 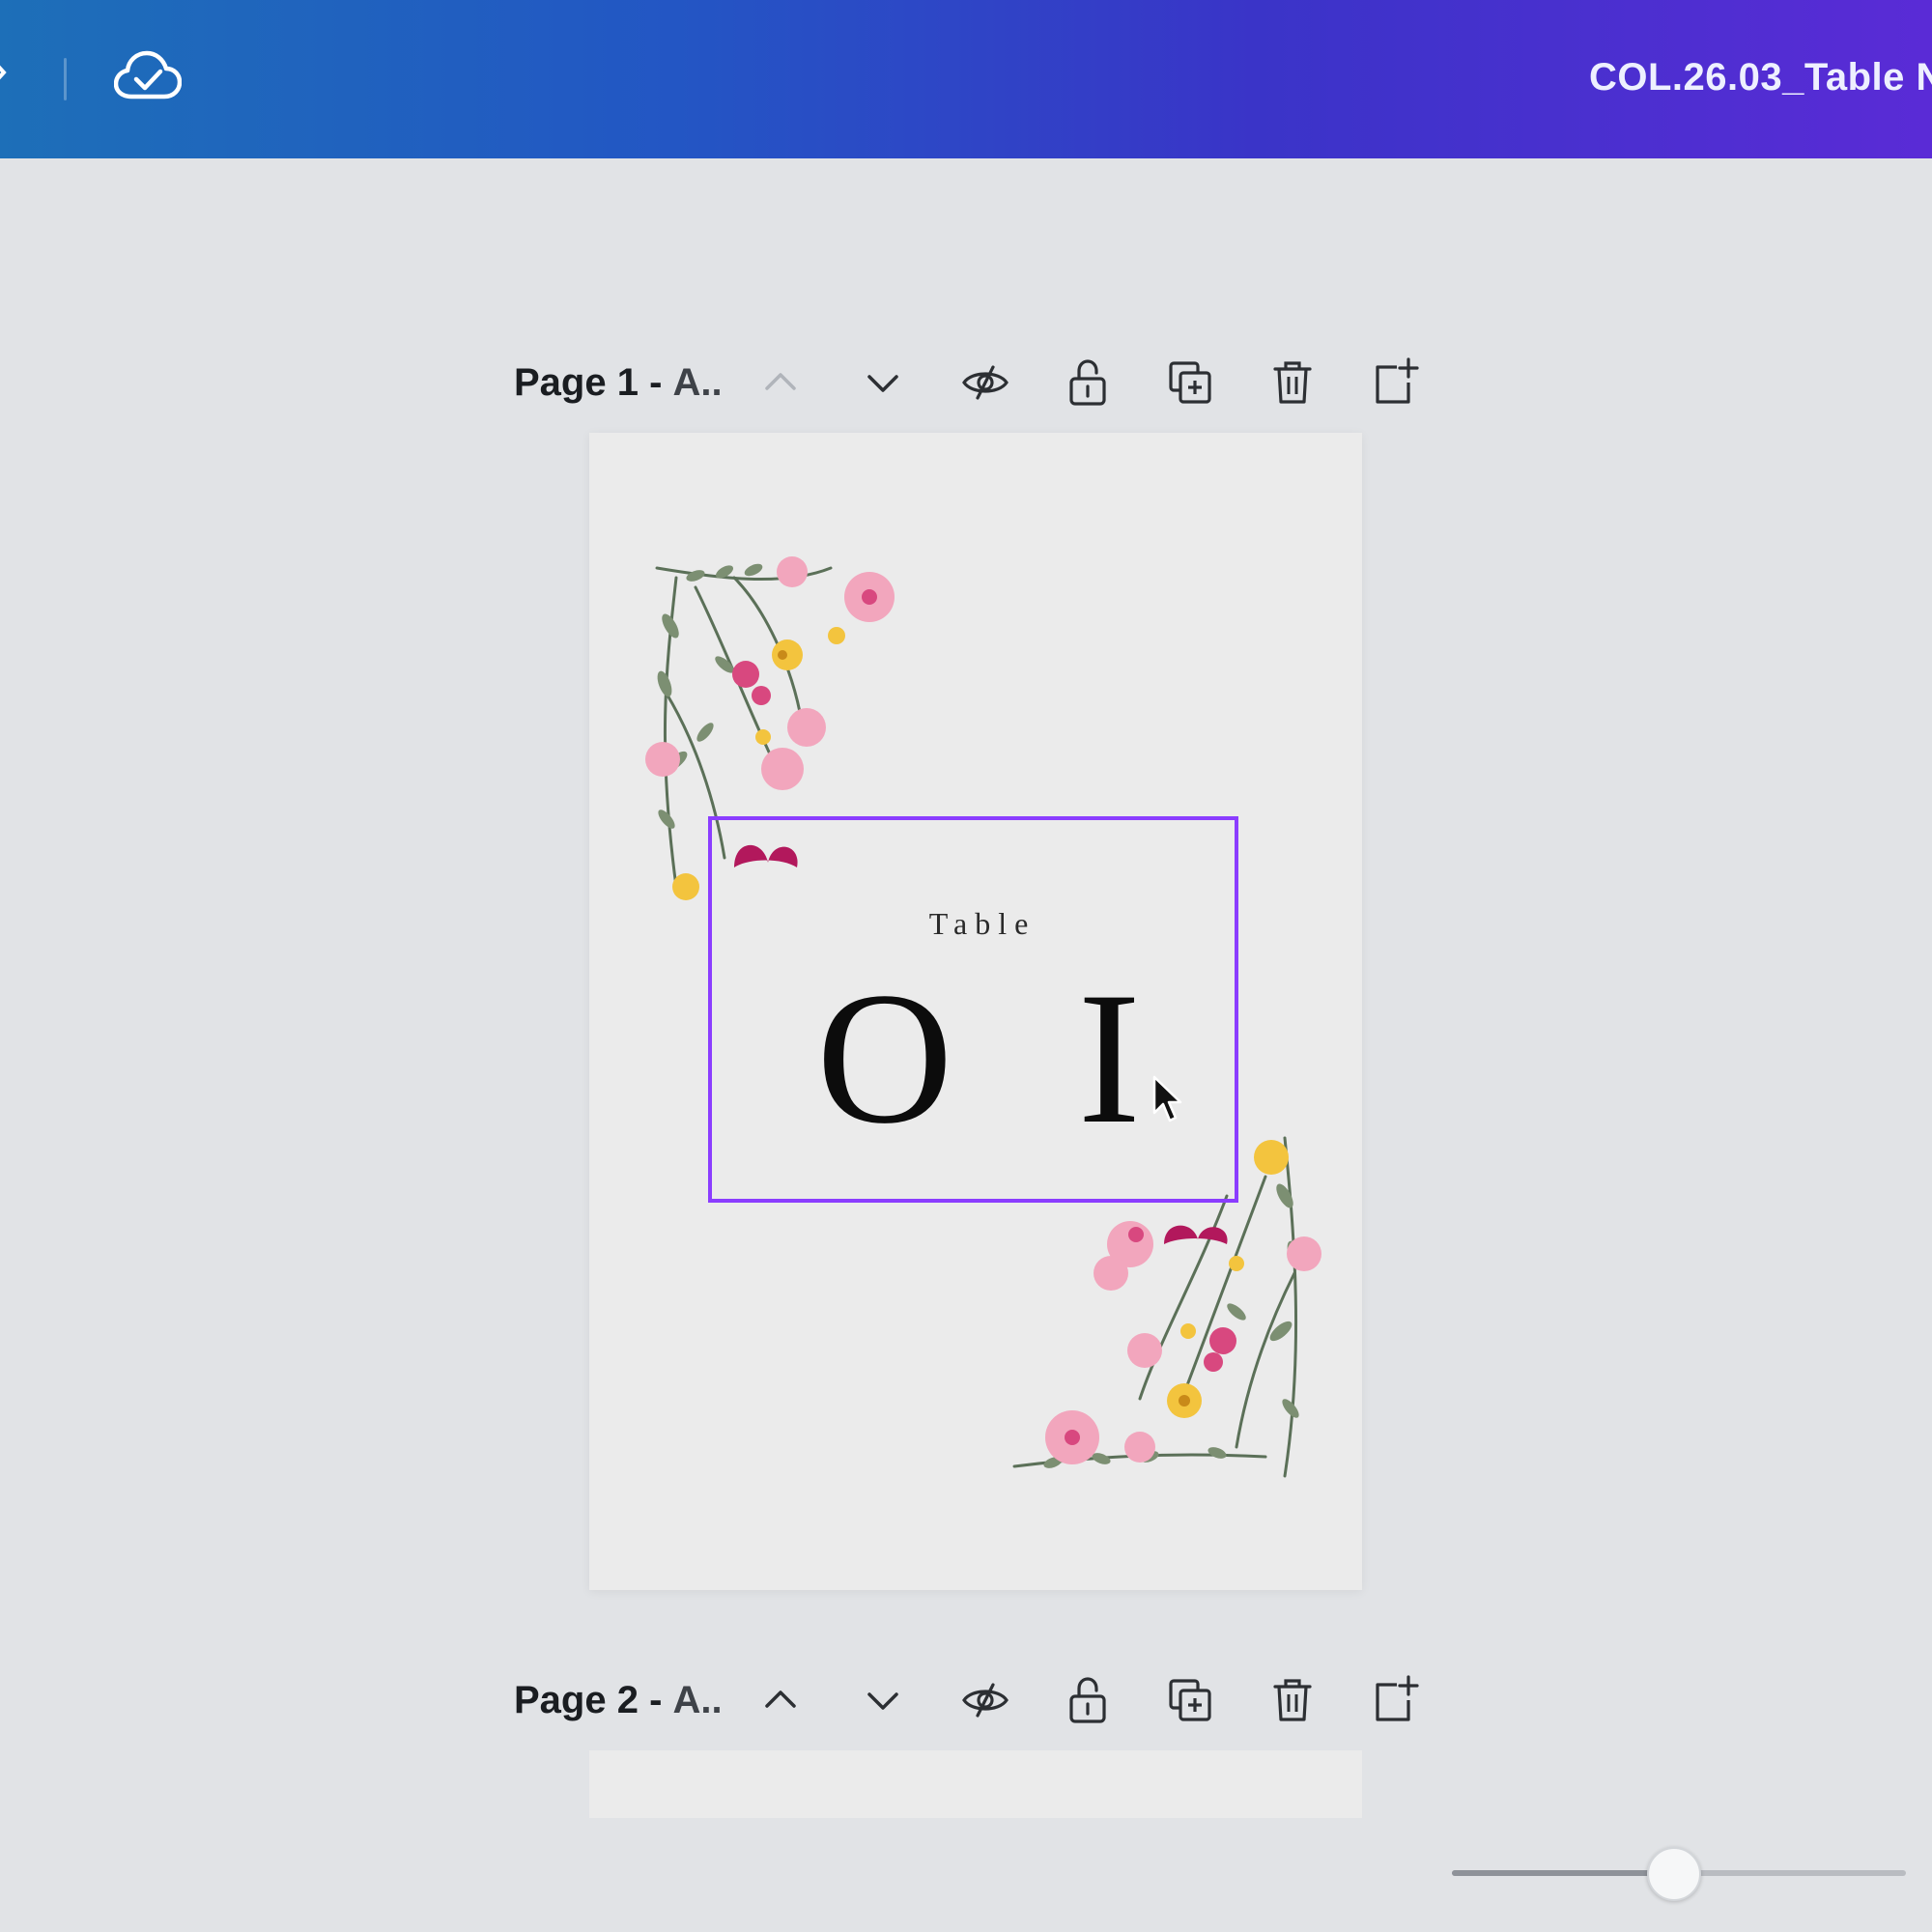 I want to click on zoom-slider-fill, so click(x=1563, y=1873).